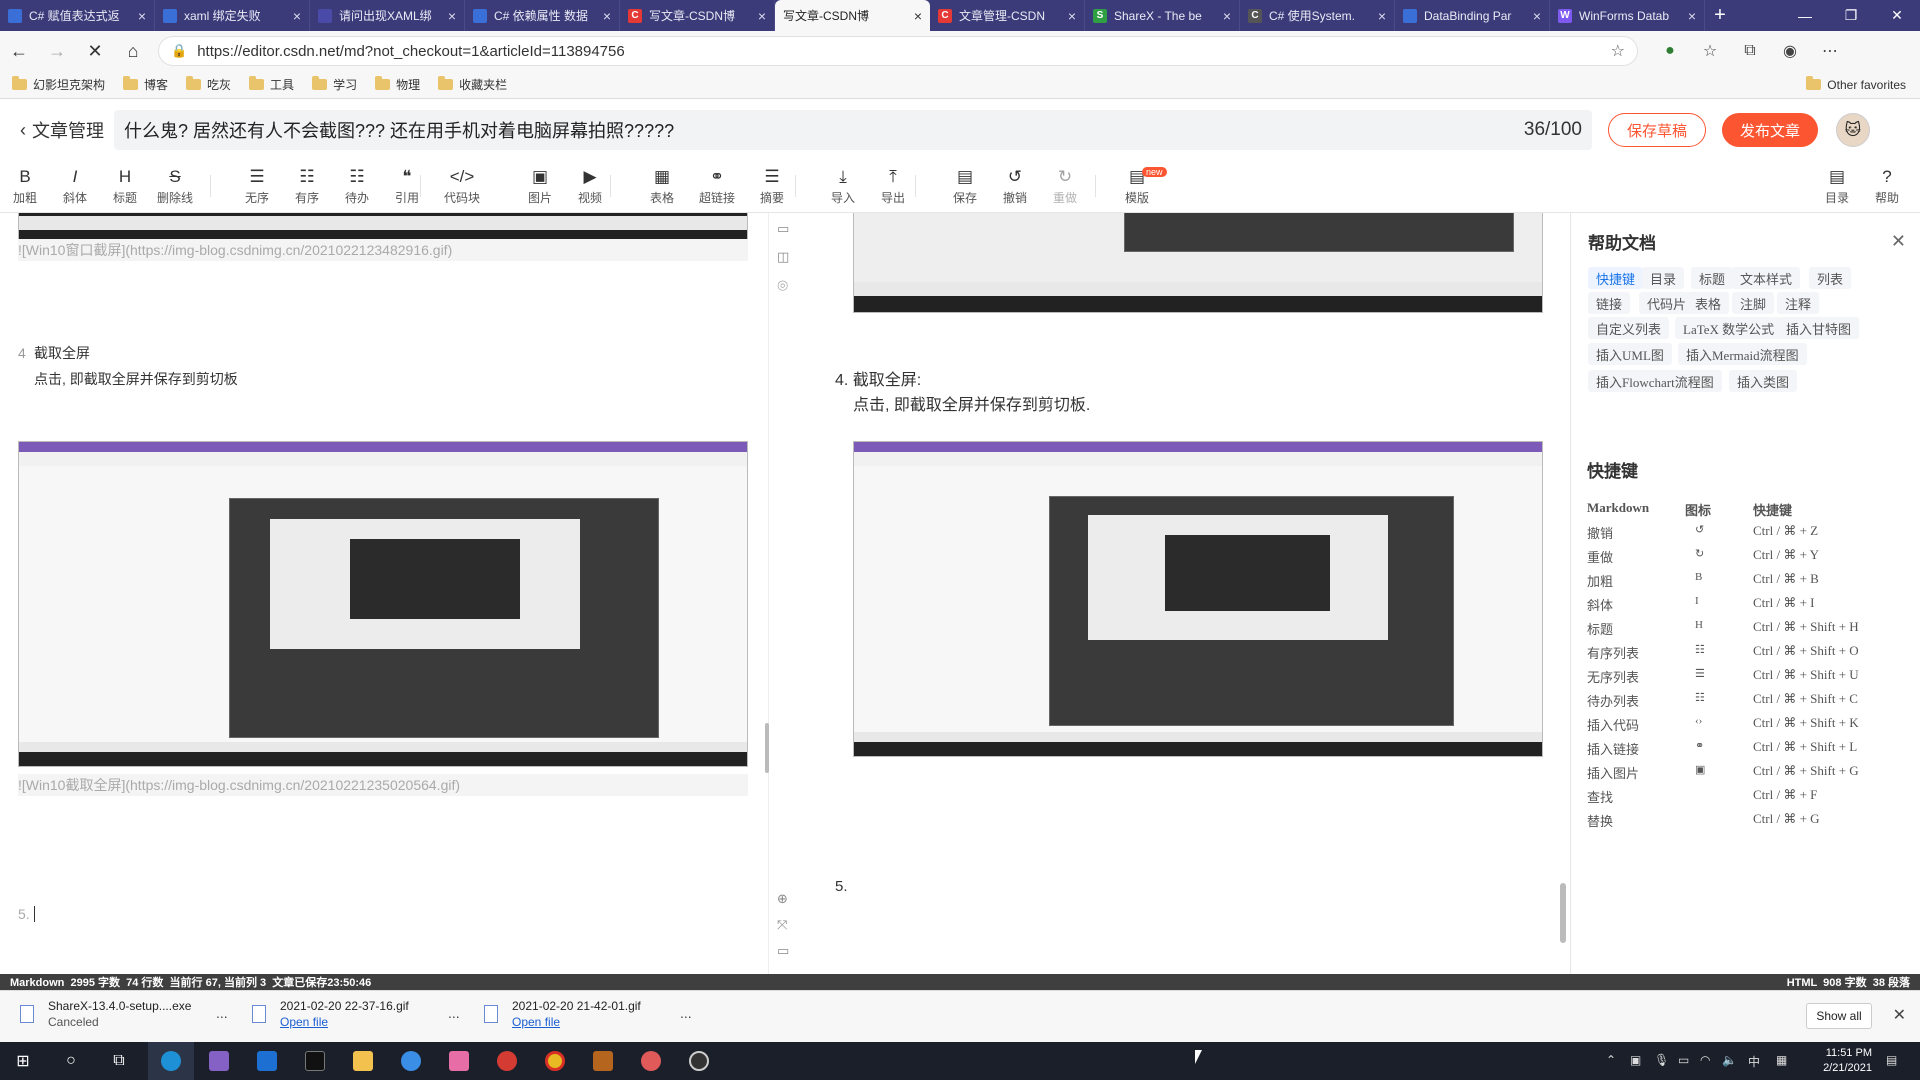 Image resolution: width=1920 pixels, height=1080 pixels. What do you see at coordinates (1635, 1060) in the screenshot?
I see `tray-network-icon: ▣` at bounding box center [1635, 1060].